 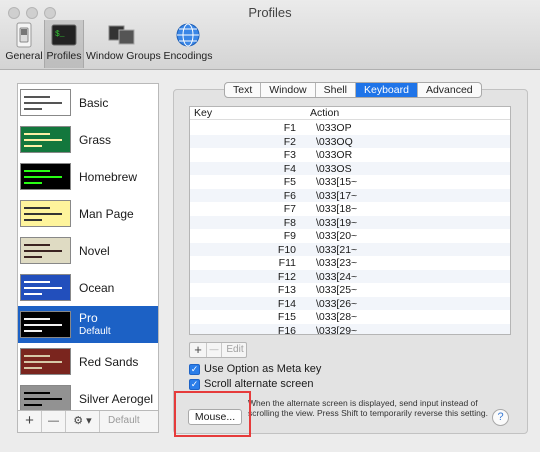 I want to click on default-profile-label: Default, so click(x=95, y=331).